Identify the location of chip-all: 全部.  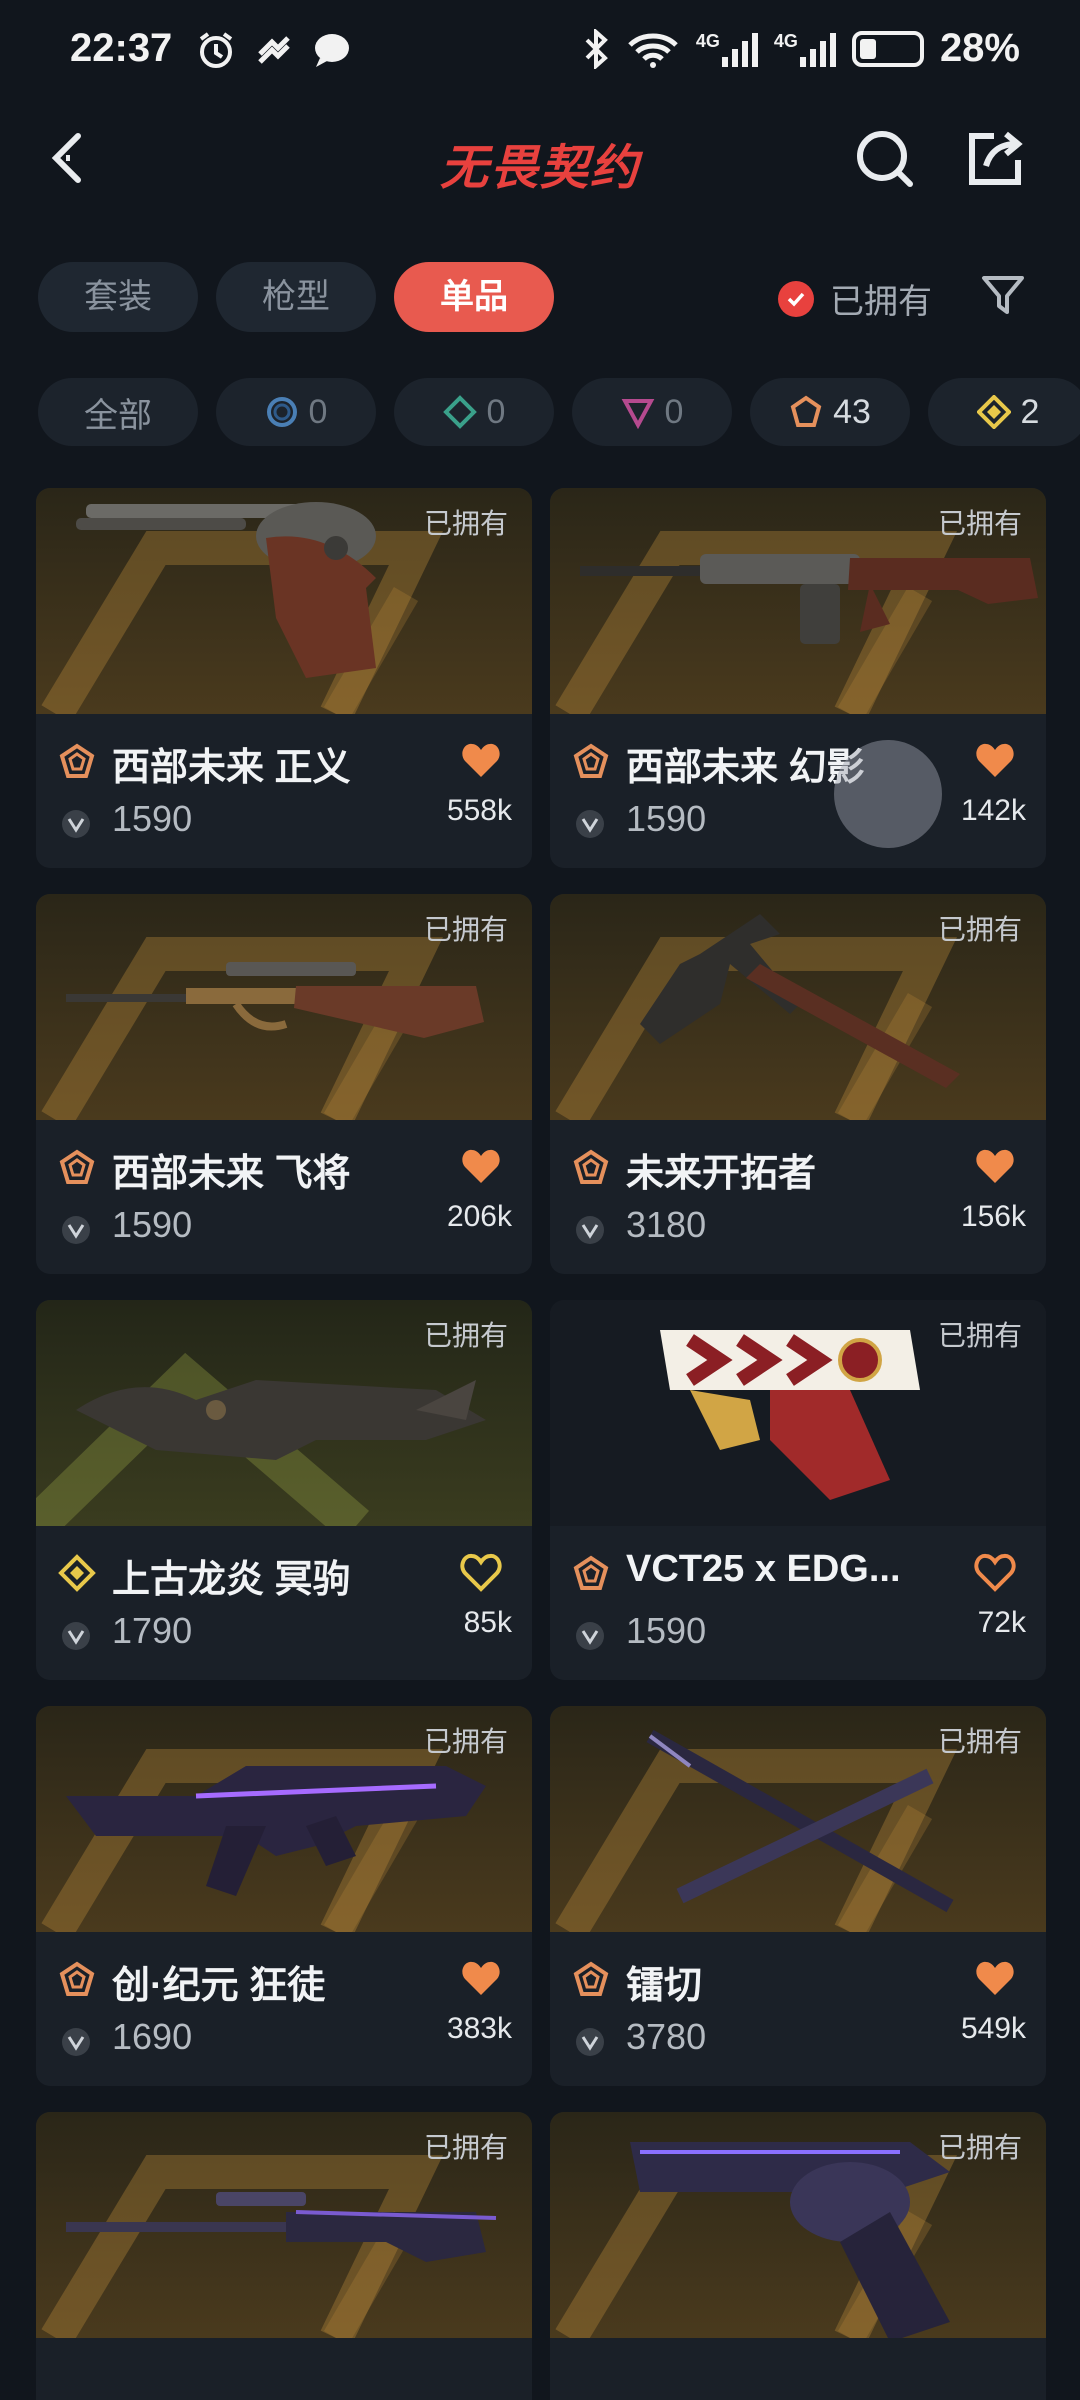
(118, 412).